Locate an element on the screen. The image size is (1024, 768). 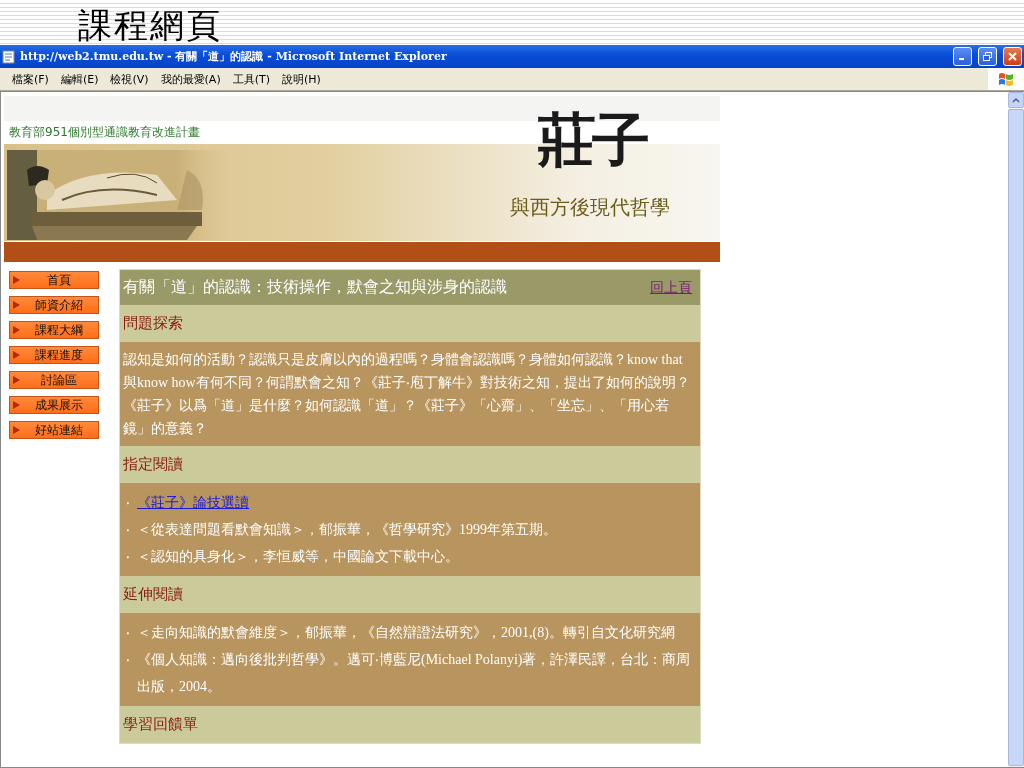
scroll-up-button is located at coordinates (1016, 100).